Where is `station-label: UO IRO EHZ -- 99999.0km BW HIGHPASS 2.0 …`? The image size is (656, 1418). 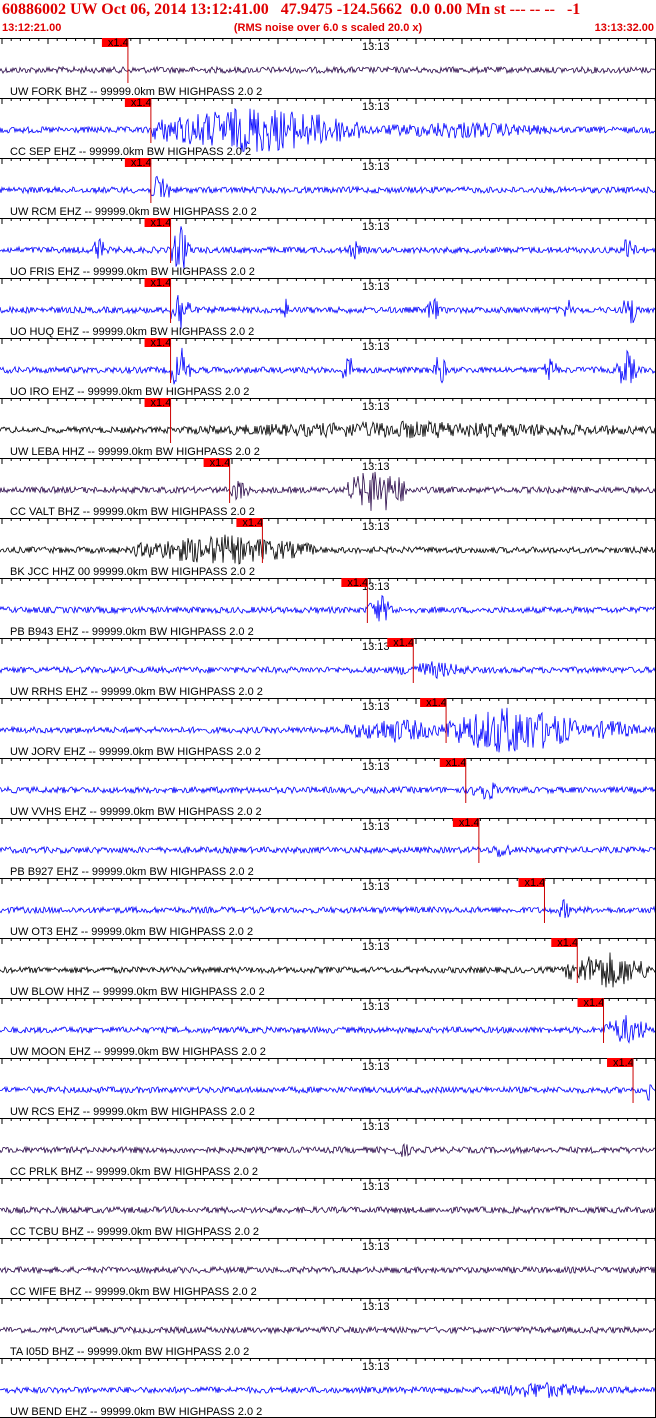 station-label: UO IRO EHZ -- 99999.0km BW HIGHPASS 2.0 … is located at coordinates (129, 392).